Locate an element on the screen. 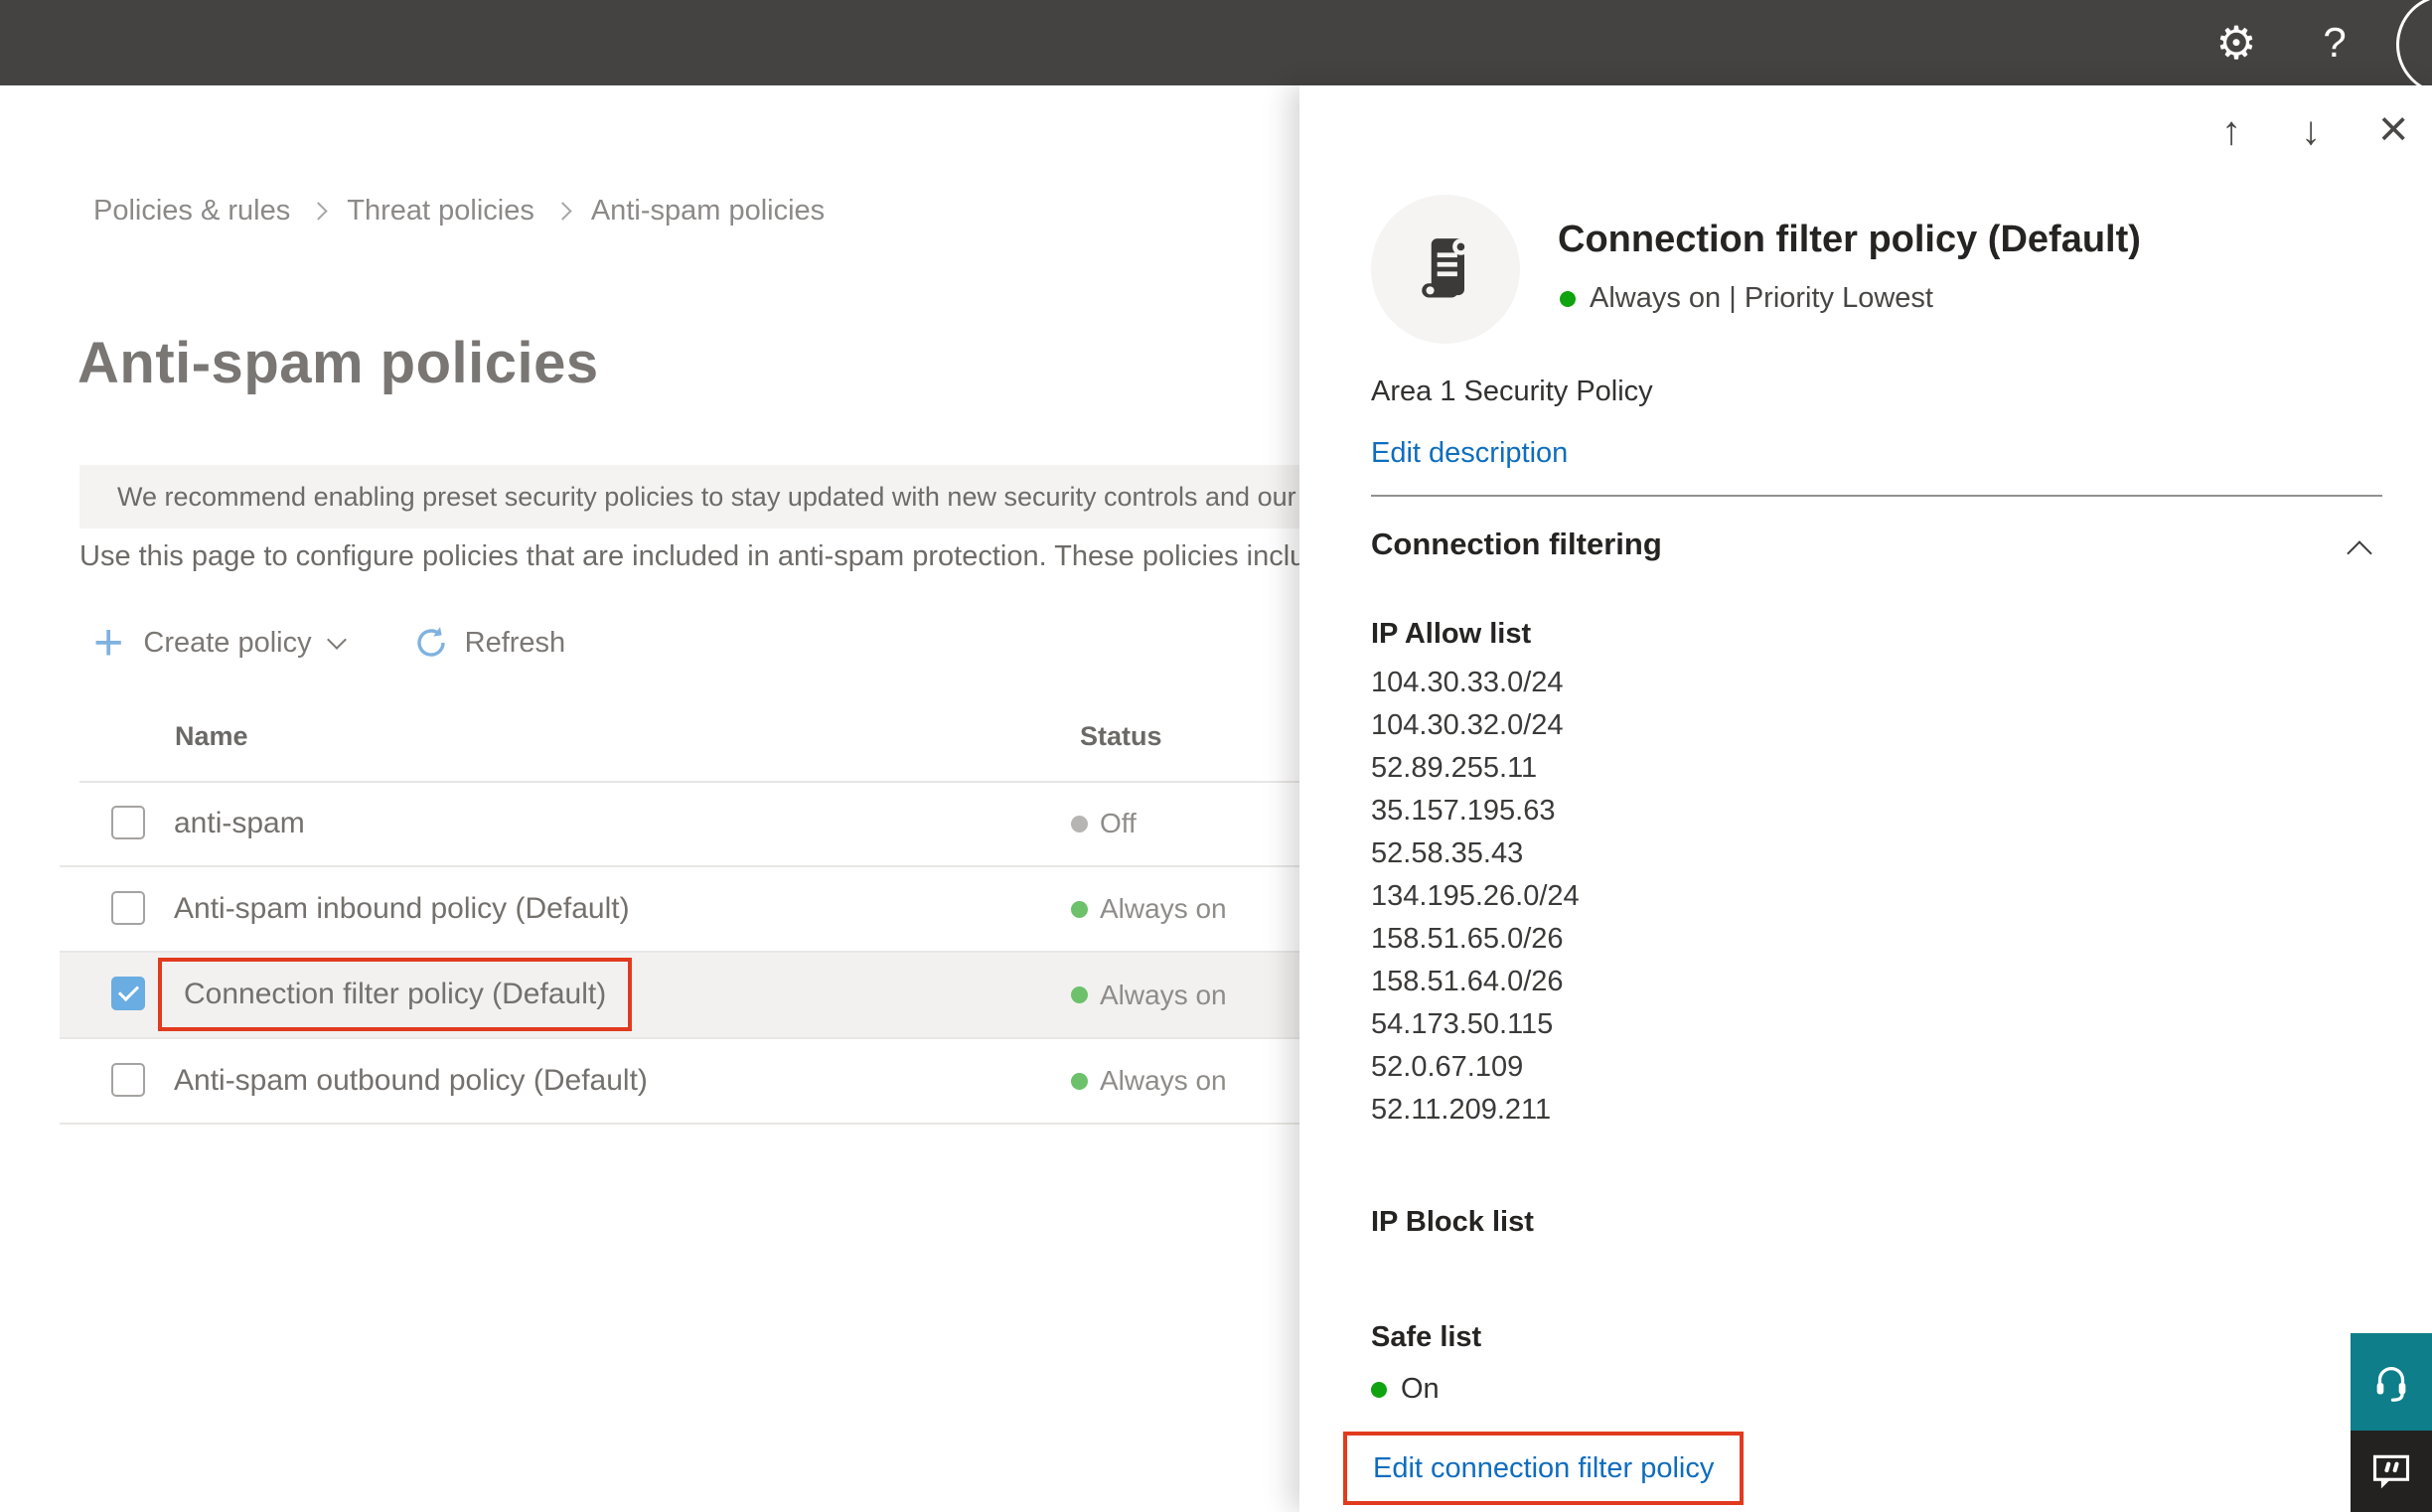  policy-scroll-avatar is located at coordinates (1445, 269).